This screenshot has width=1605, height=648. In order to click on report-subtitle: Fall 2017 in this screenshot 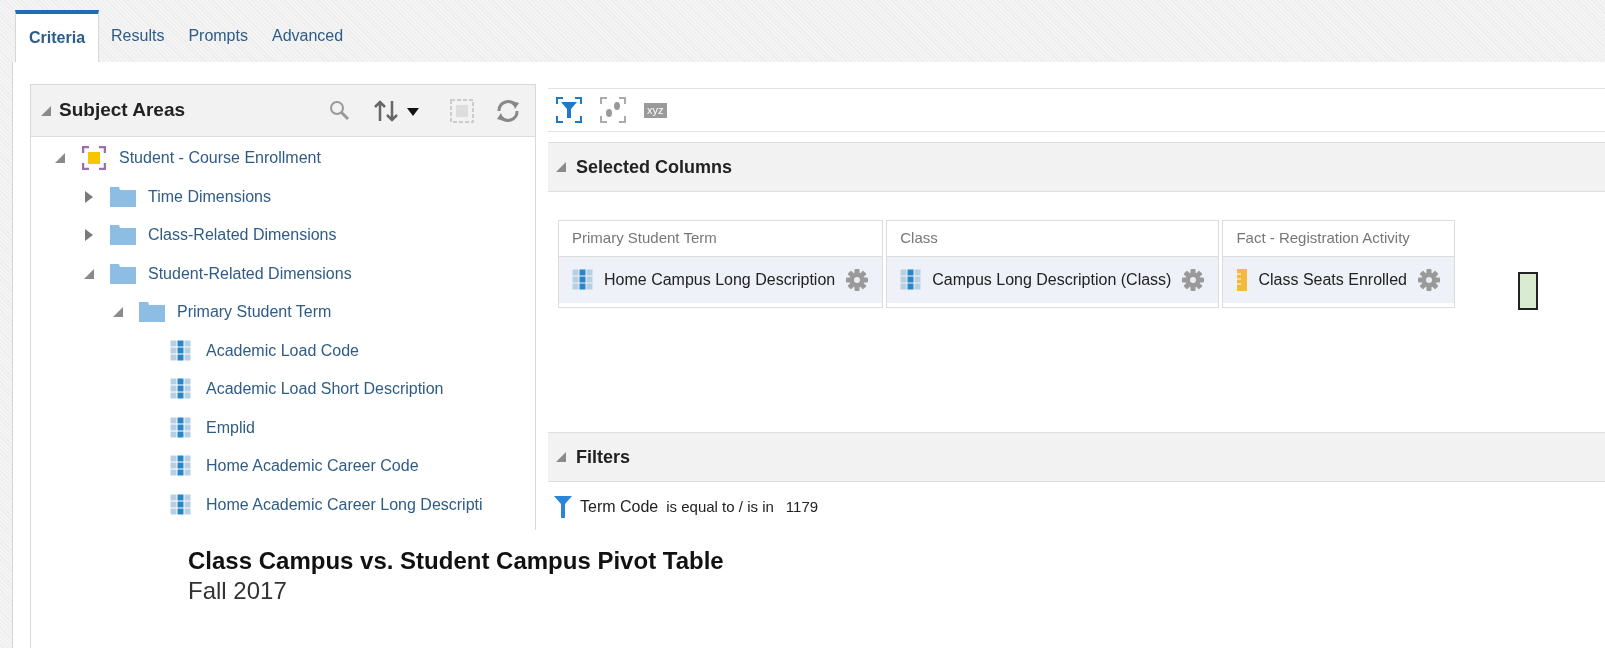, I will do `click(238, 591)`.